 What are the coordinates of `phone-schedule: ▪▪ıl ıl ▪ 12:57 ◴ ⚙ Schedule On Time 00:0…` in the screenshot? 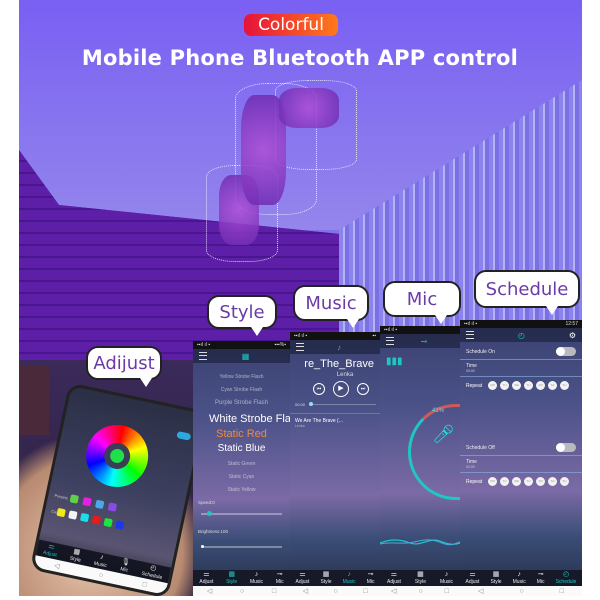 It's located at (521, 458).